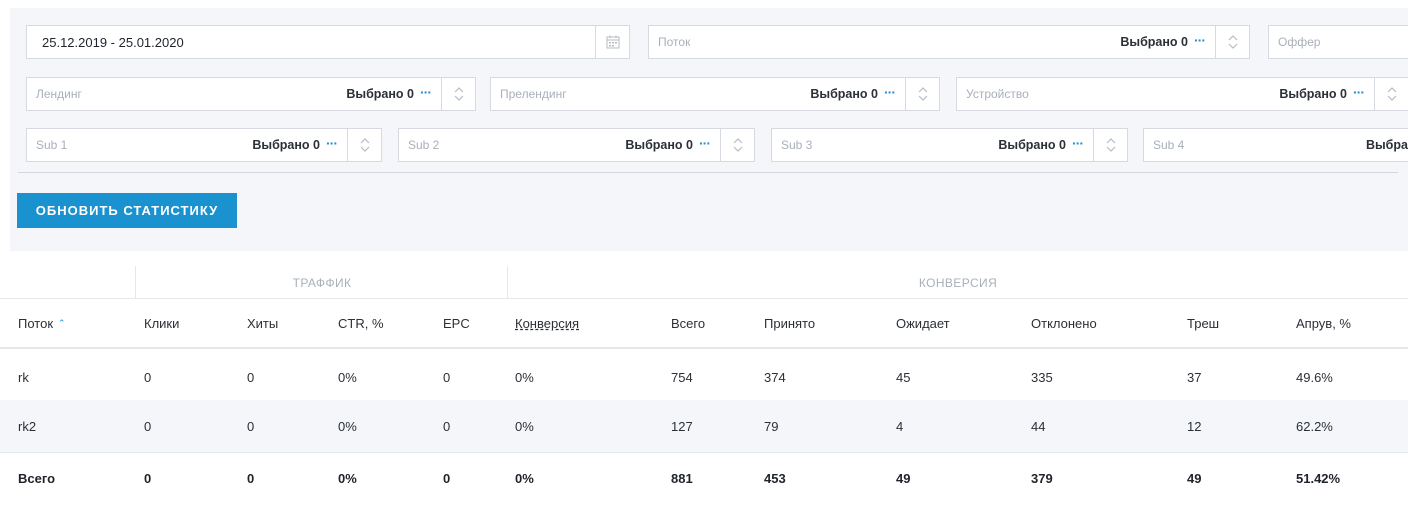 The height and width of the screenshot is (520, 1408). What do you see at coordinates (1338, 42) in the screenshot?
I see `offer-select: Оффер` at bounding box center [1338, 42].